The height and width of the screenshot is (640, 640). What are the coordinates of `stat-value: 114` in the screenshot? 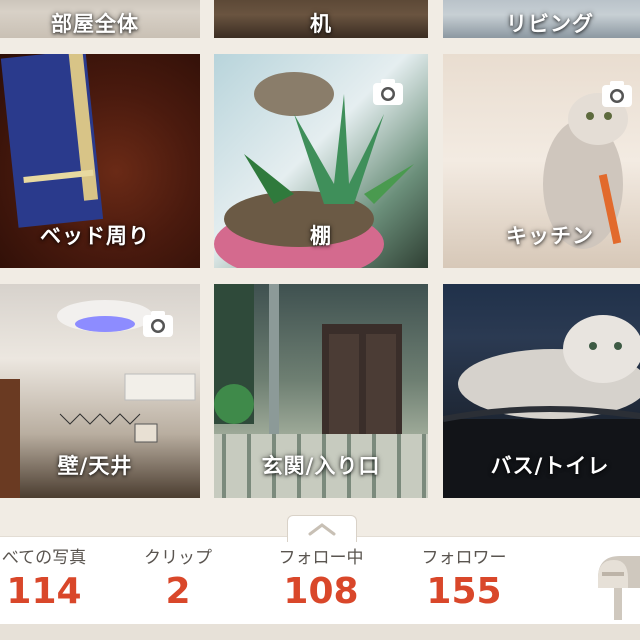 It's located at (44, 591).